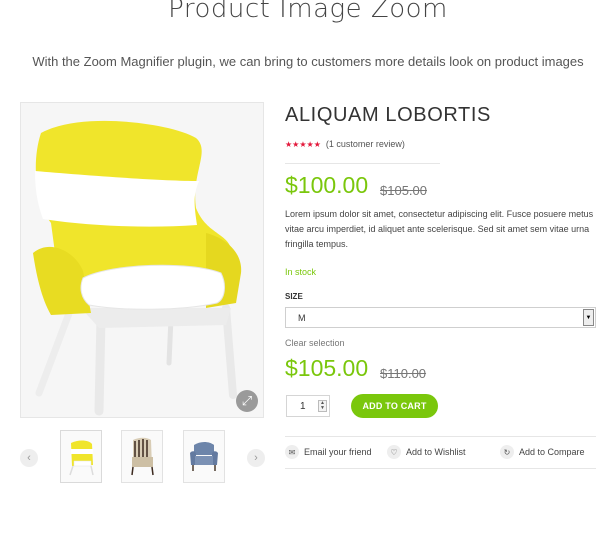  What do you see at coordinates (403, 373) in the screenshot?
I see `variation-price-old: $110.00` at bounding box center [403, 373].